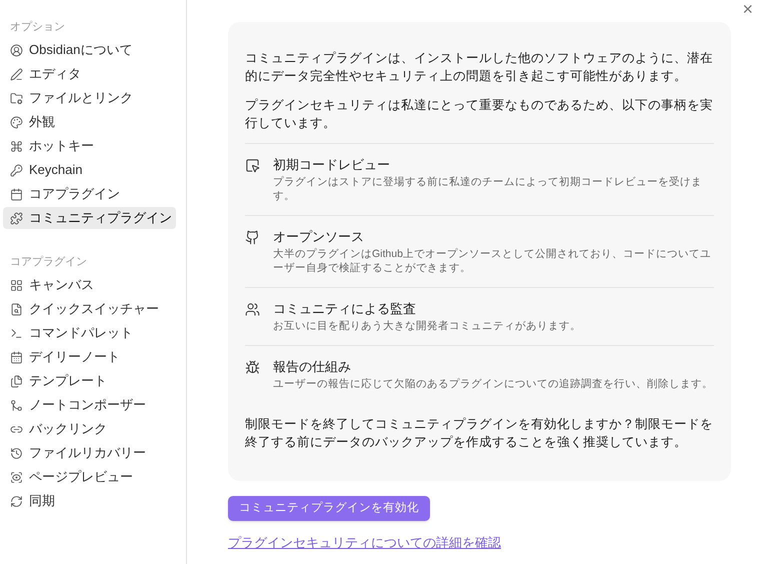  What do you see at coordinates (479, 114) in the screenshot?
I see `intro-paragraph: プラグインセキュリティは私達にとって重要なものであるため、以下の事柄を実行しています。` at bounding box center [479, 114].